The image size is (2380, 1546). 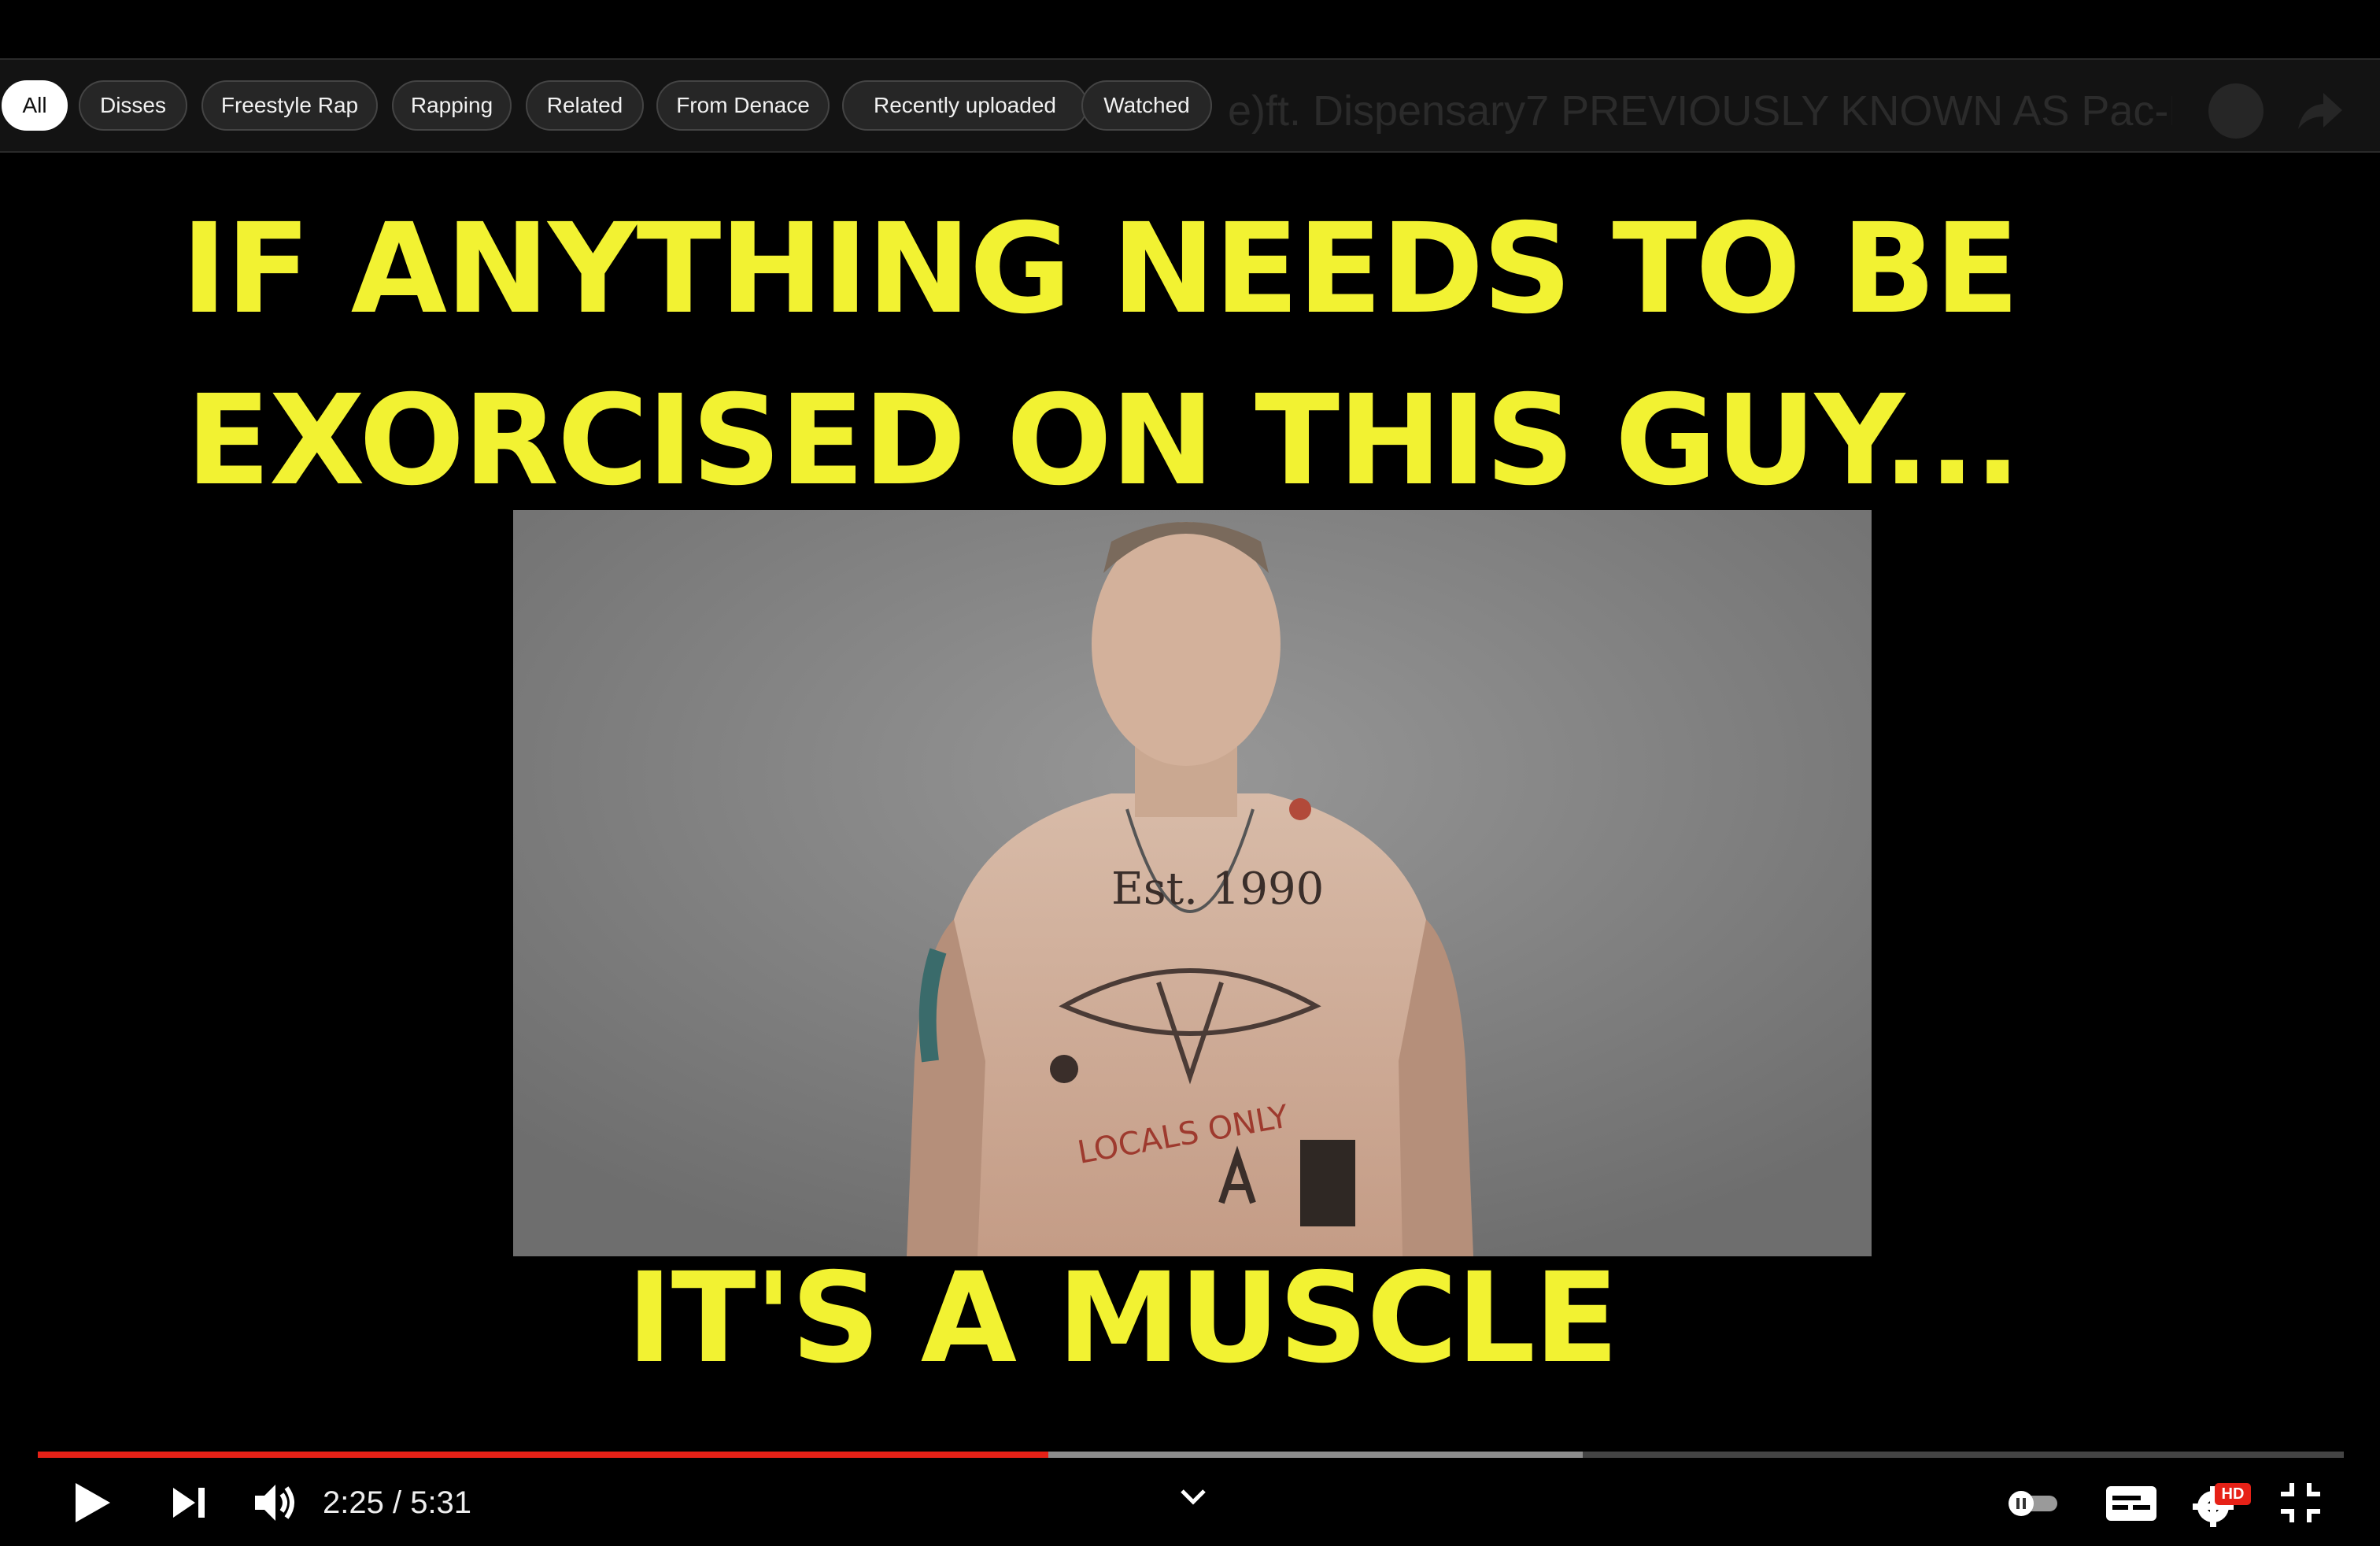 I want to click on filter-chip-all: All, so click(x=35, y=105).